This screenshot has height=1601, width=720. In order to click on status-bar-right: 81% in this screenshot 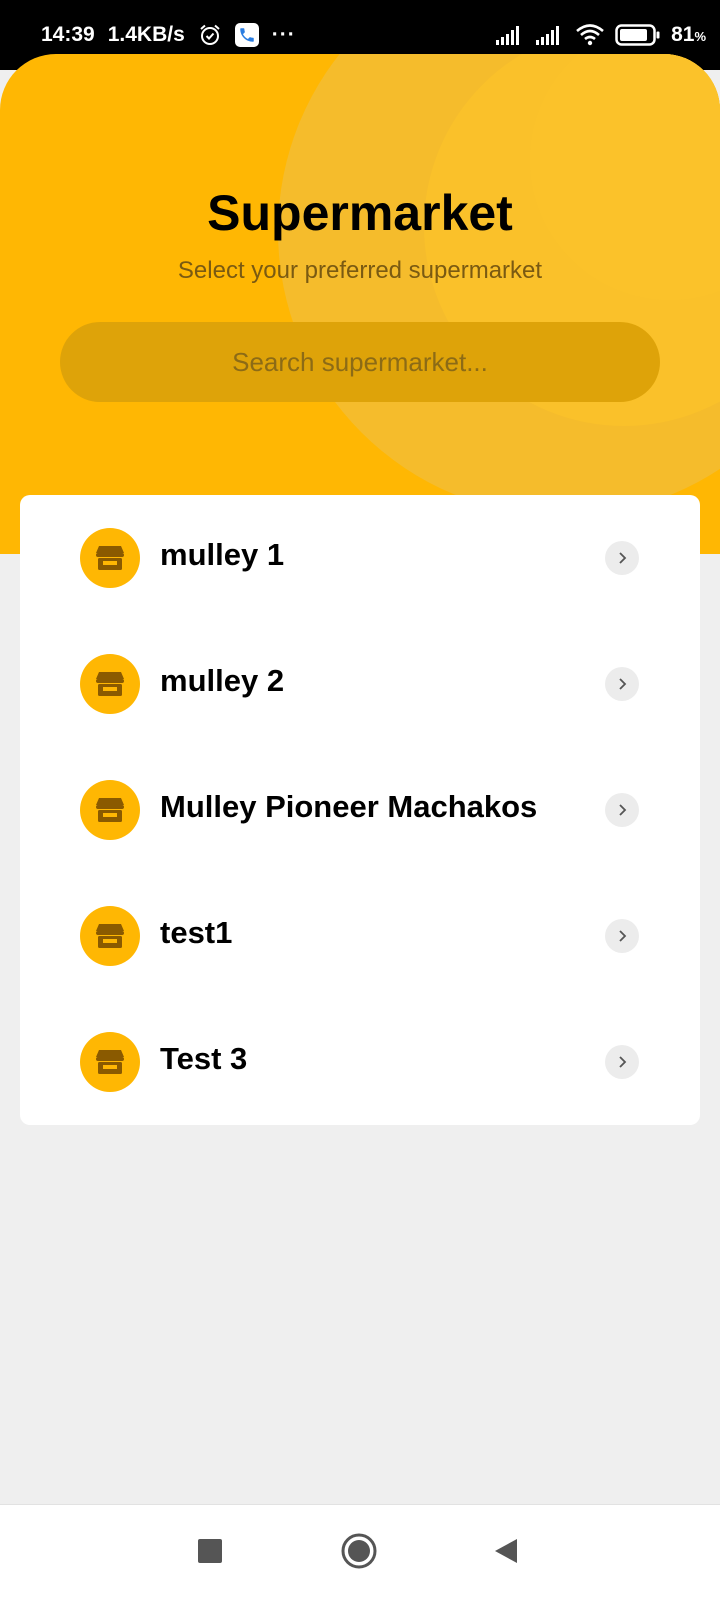, I will do `click(600, 35)`.